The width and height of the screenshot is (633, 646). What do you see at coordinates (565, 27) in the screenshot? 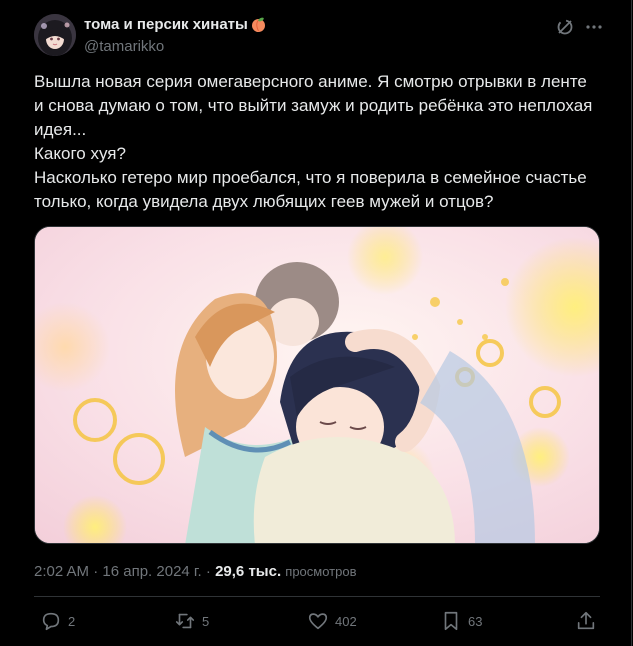
I see `grok-icon` at bounding box center [565, 27].